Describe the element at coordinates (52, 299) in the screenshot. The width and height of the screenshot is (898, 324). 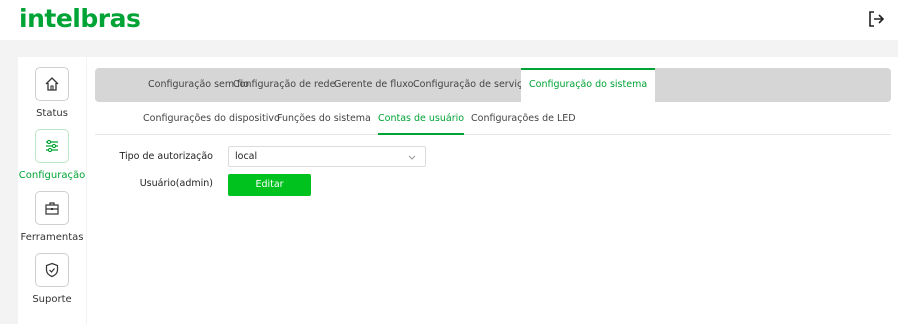
I see `sidebar-item-label: Suporte` at that location.